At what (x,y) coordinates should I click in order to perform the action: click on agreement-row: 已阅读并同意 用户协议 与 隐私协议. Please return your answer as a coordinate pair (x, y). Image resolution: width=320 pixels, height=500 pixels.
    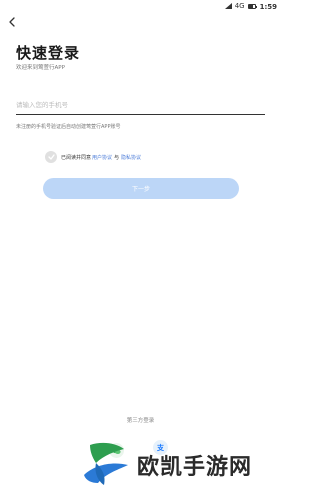
    Looking at the image, I should click on (93, 157).